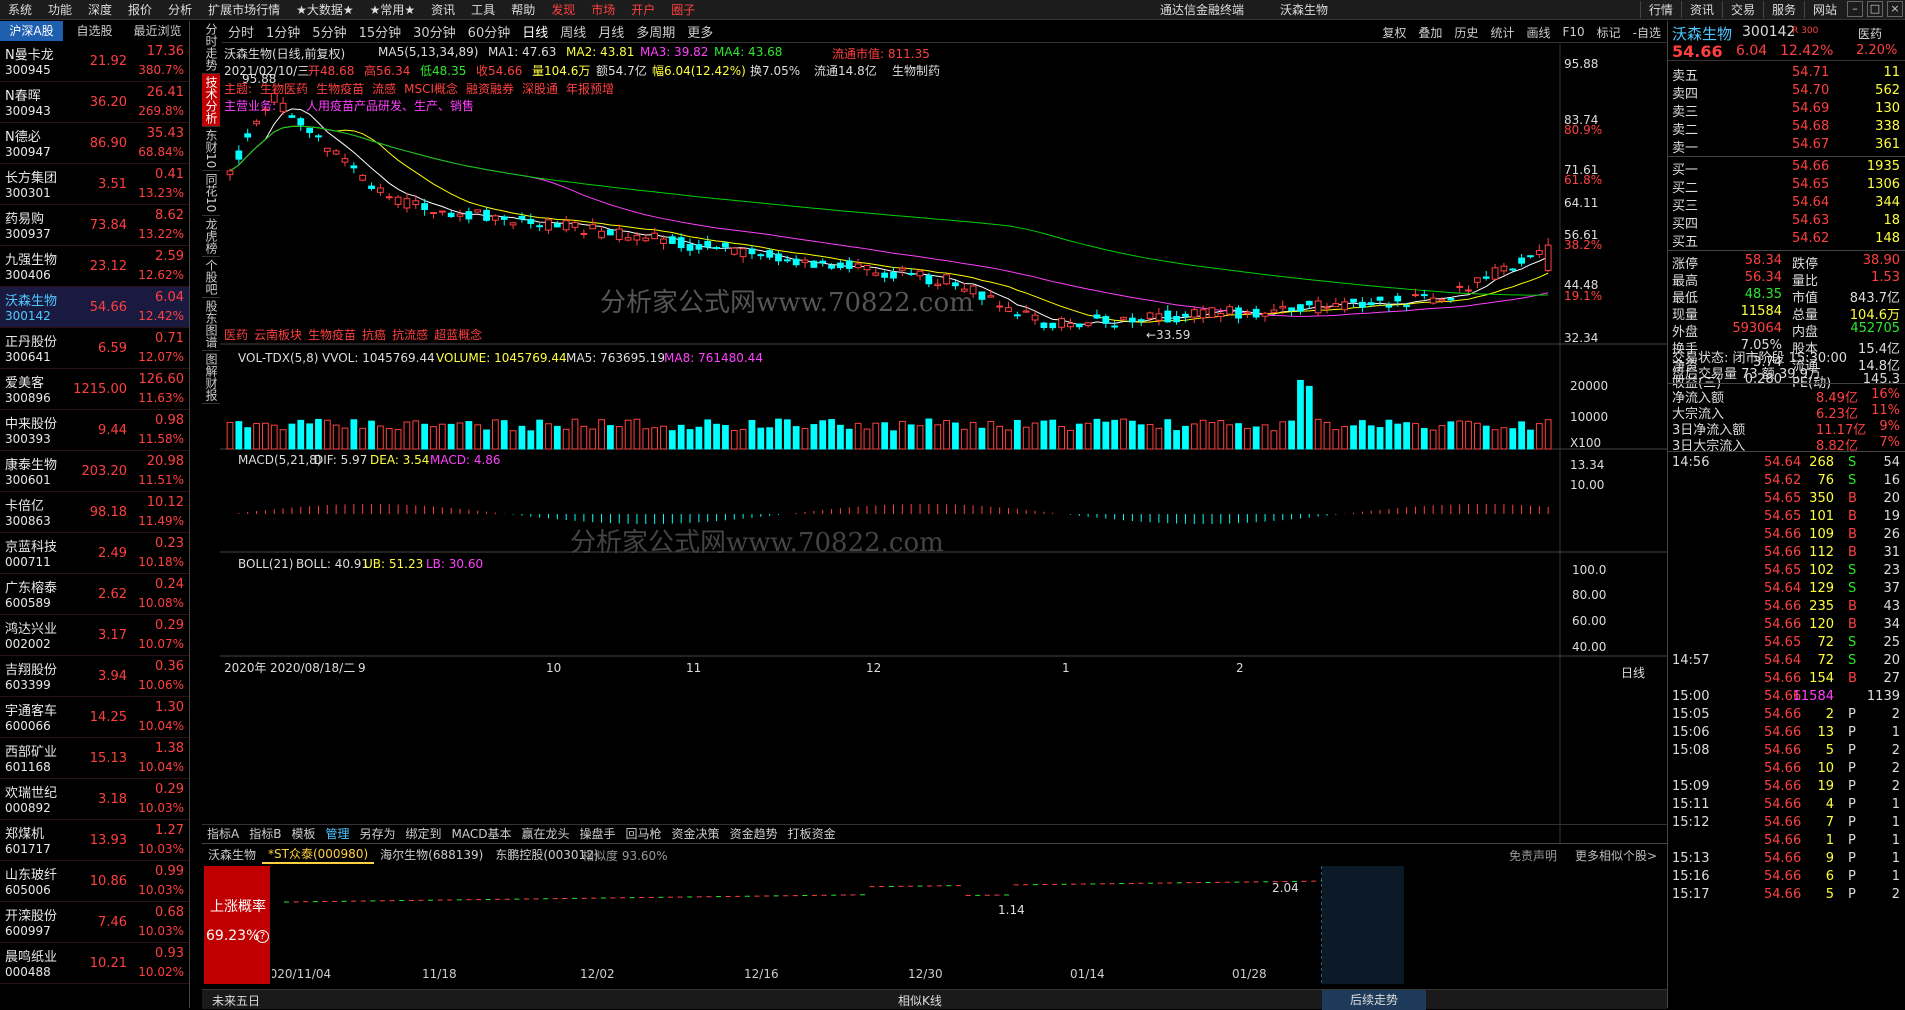  I want to click on indicator-tab: 模板, so click(303, 833).